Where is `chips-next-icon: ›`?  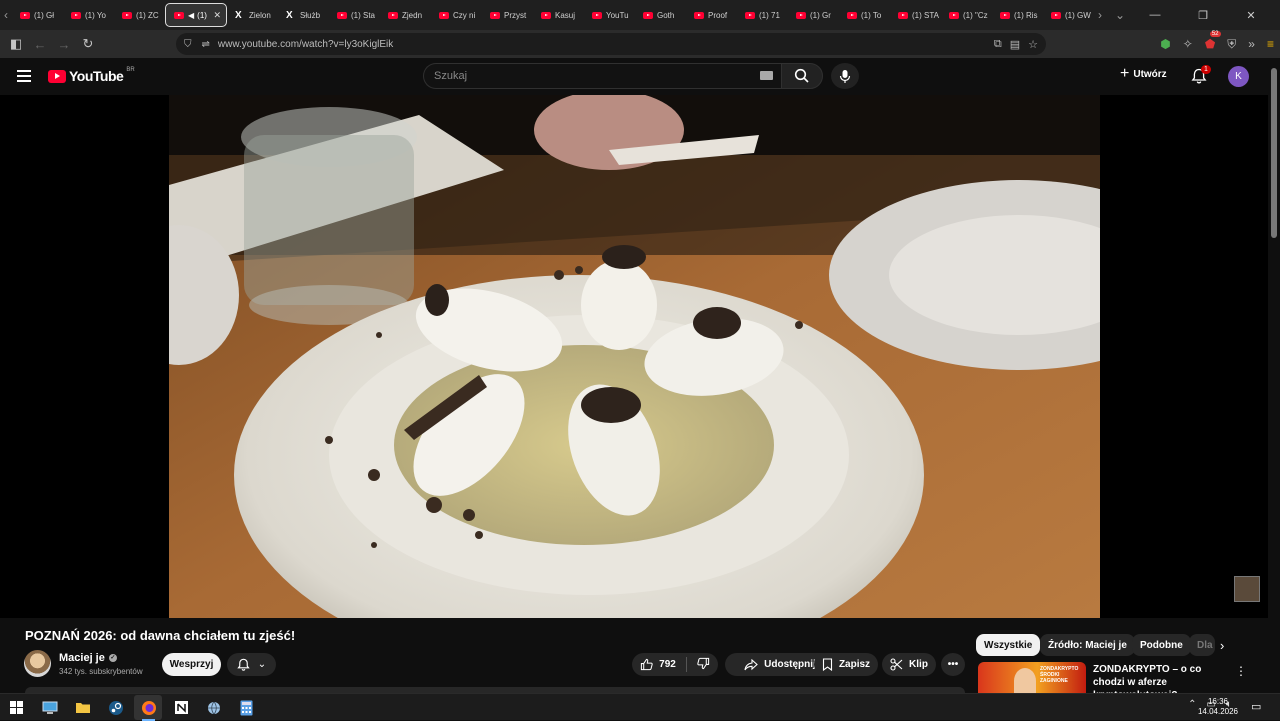 chips-next-icon: › is located at coordinates (1222, 645).